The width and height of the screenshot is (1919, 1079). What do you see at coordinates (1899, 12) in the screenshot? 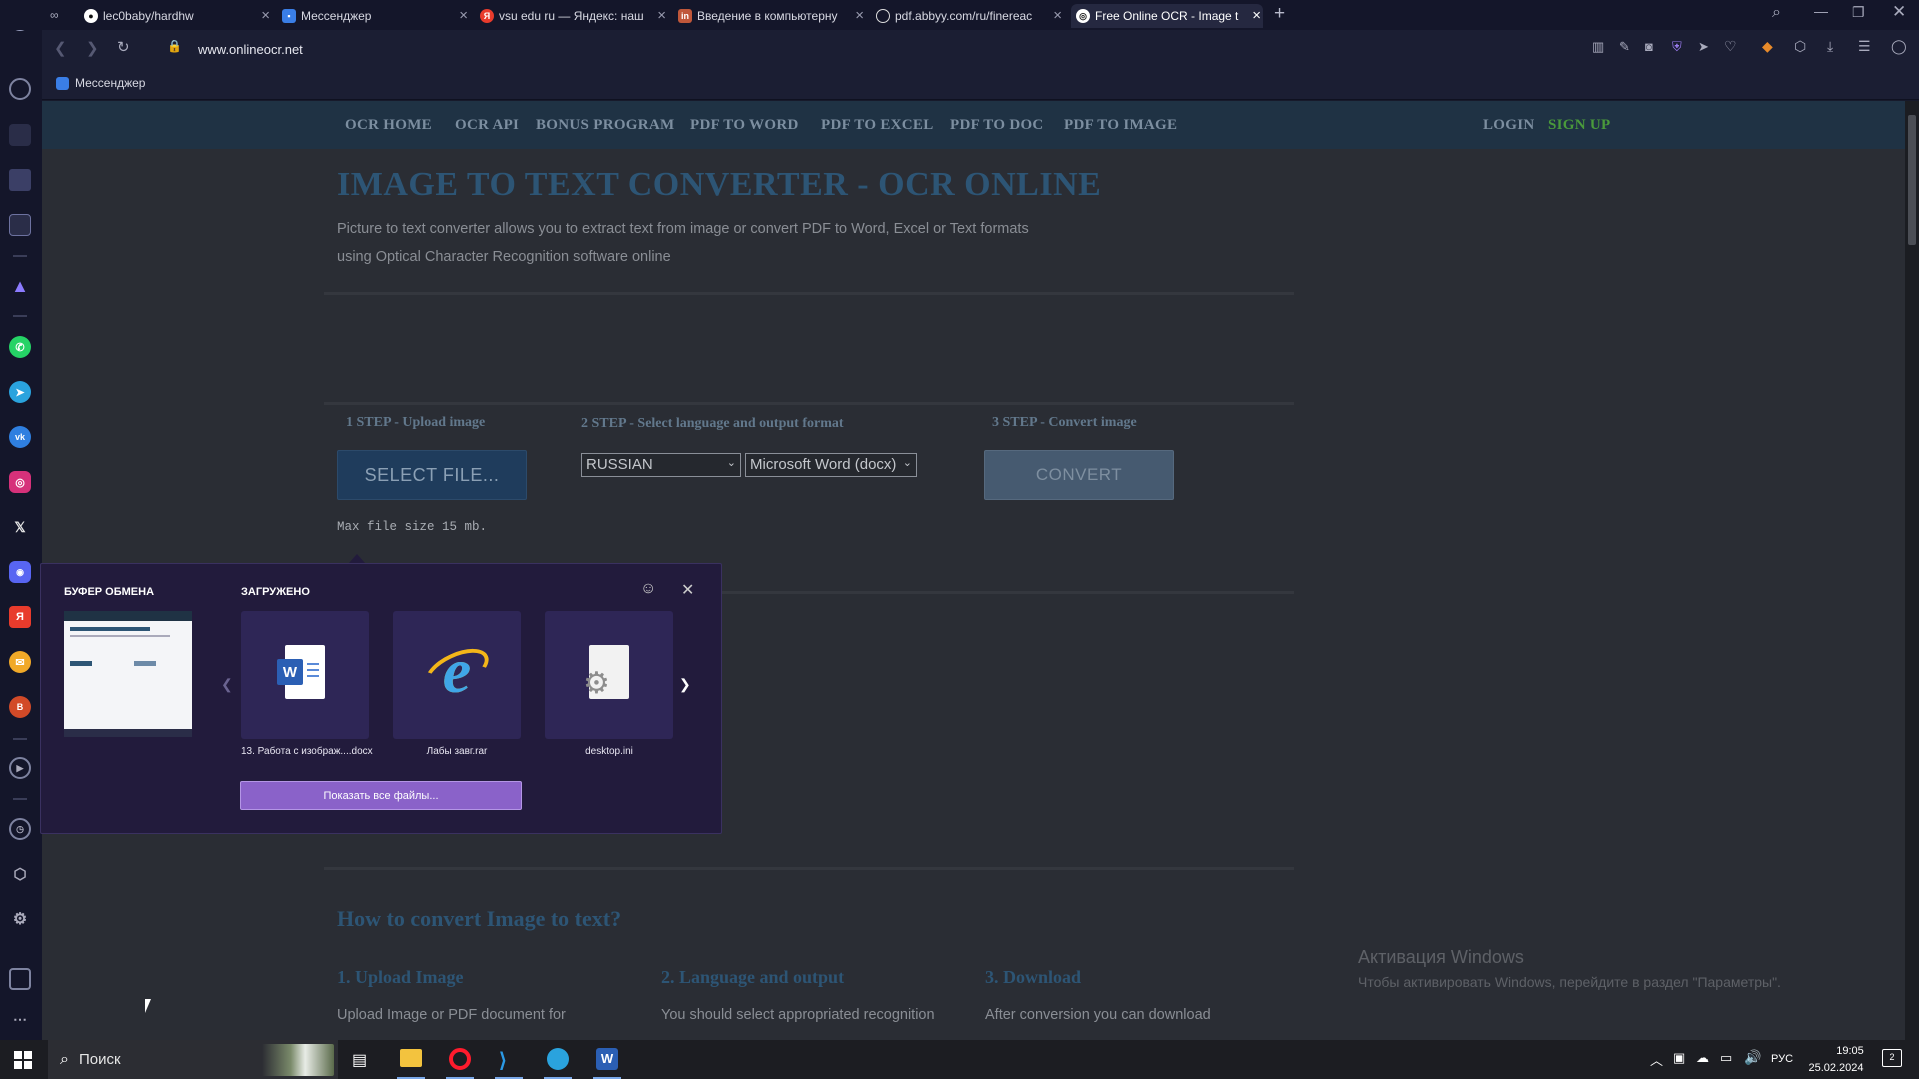
I see `close-window-button: ✕` at bounding box center [1899, 12].